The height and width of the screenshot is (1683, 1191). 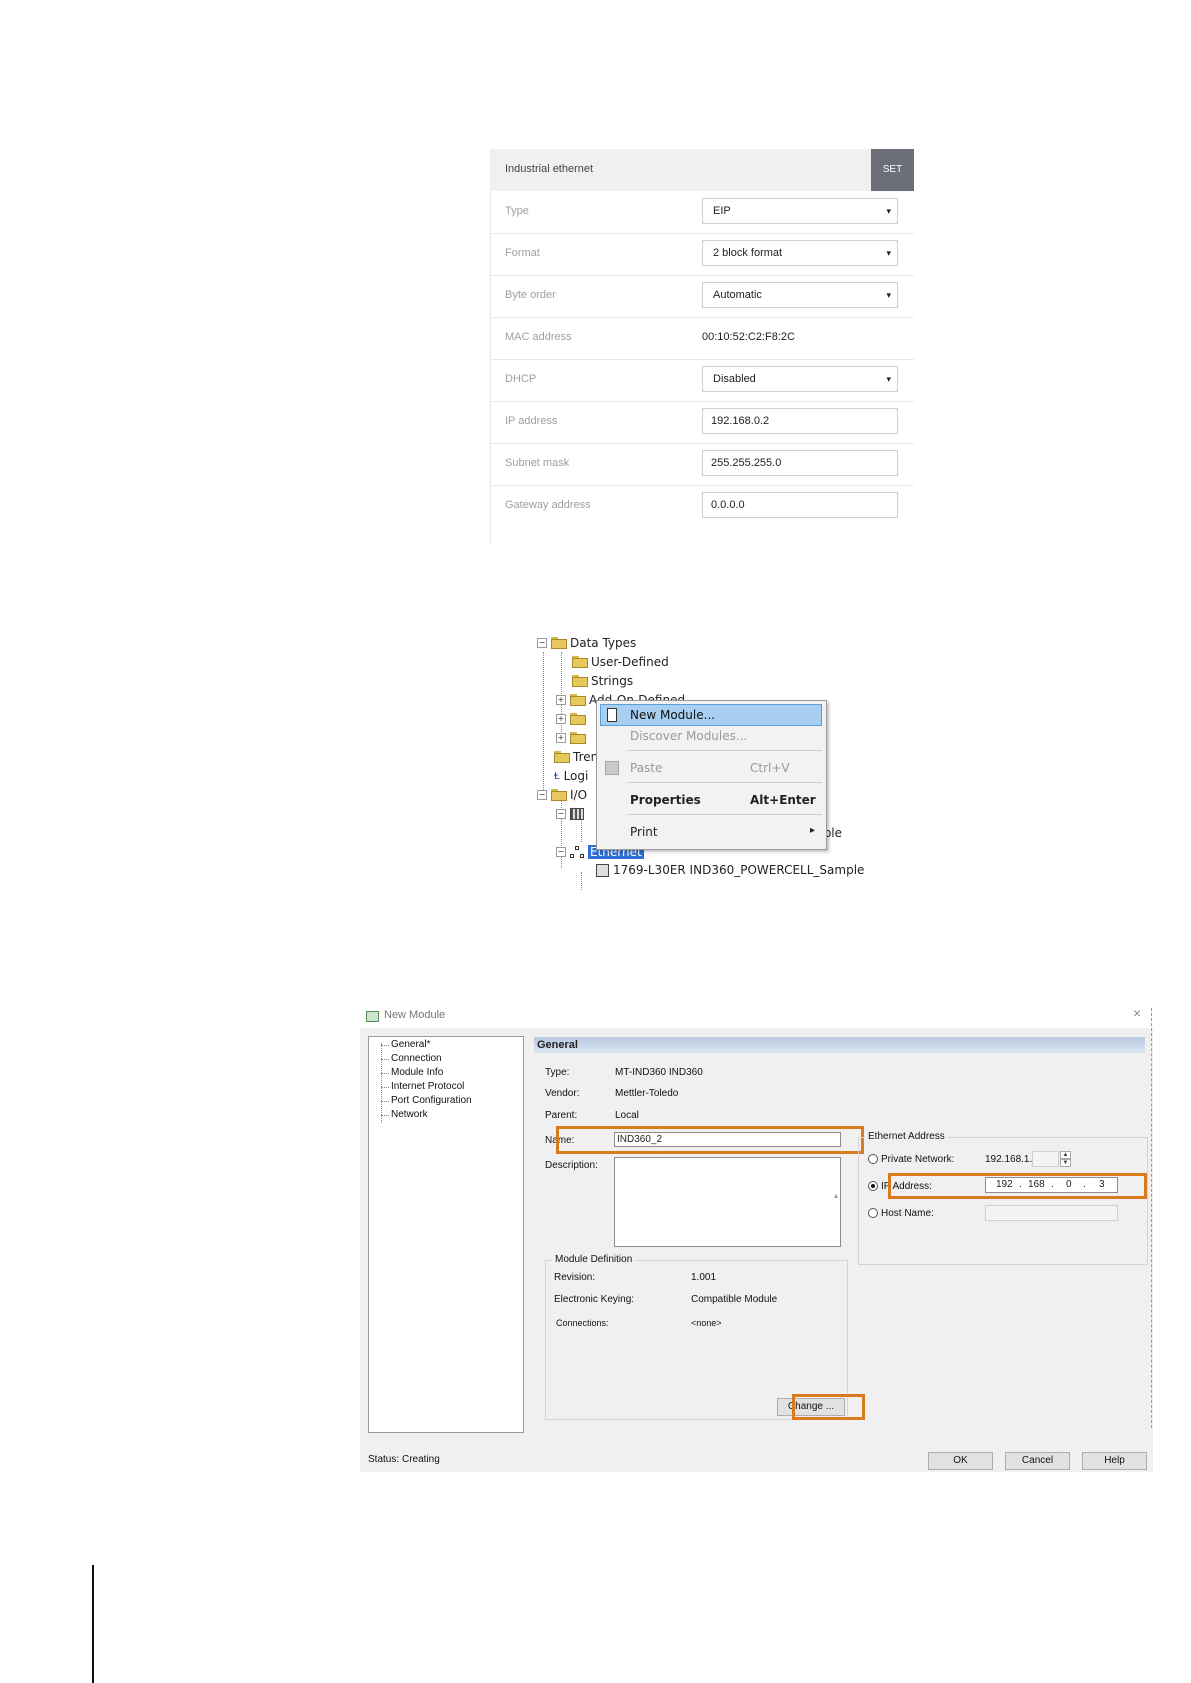 What do you see at coordinates (612, 715) in the screenshot?
I see `new-module-icon` at bounding box center [612, 715].